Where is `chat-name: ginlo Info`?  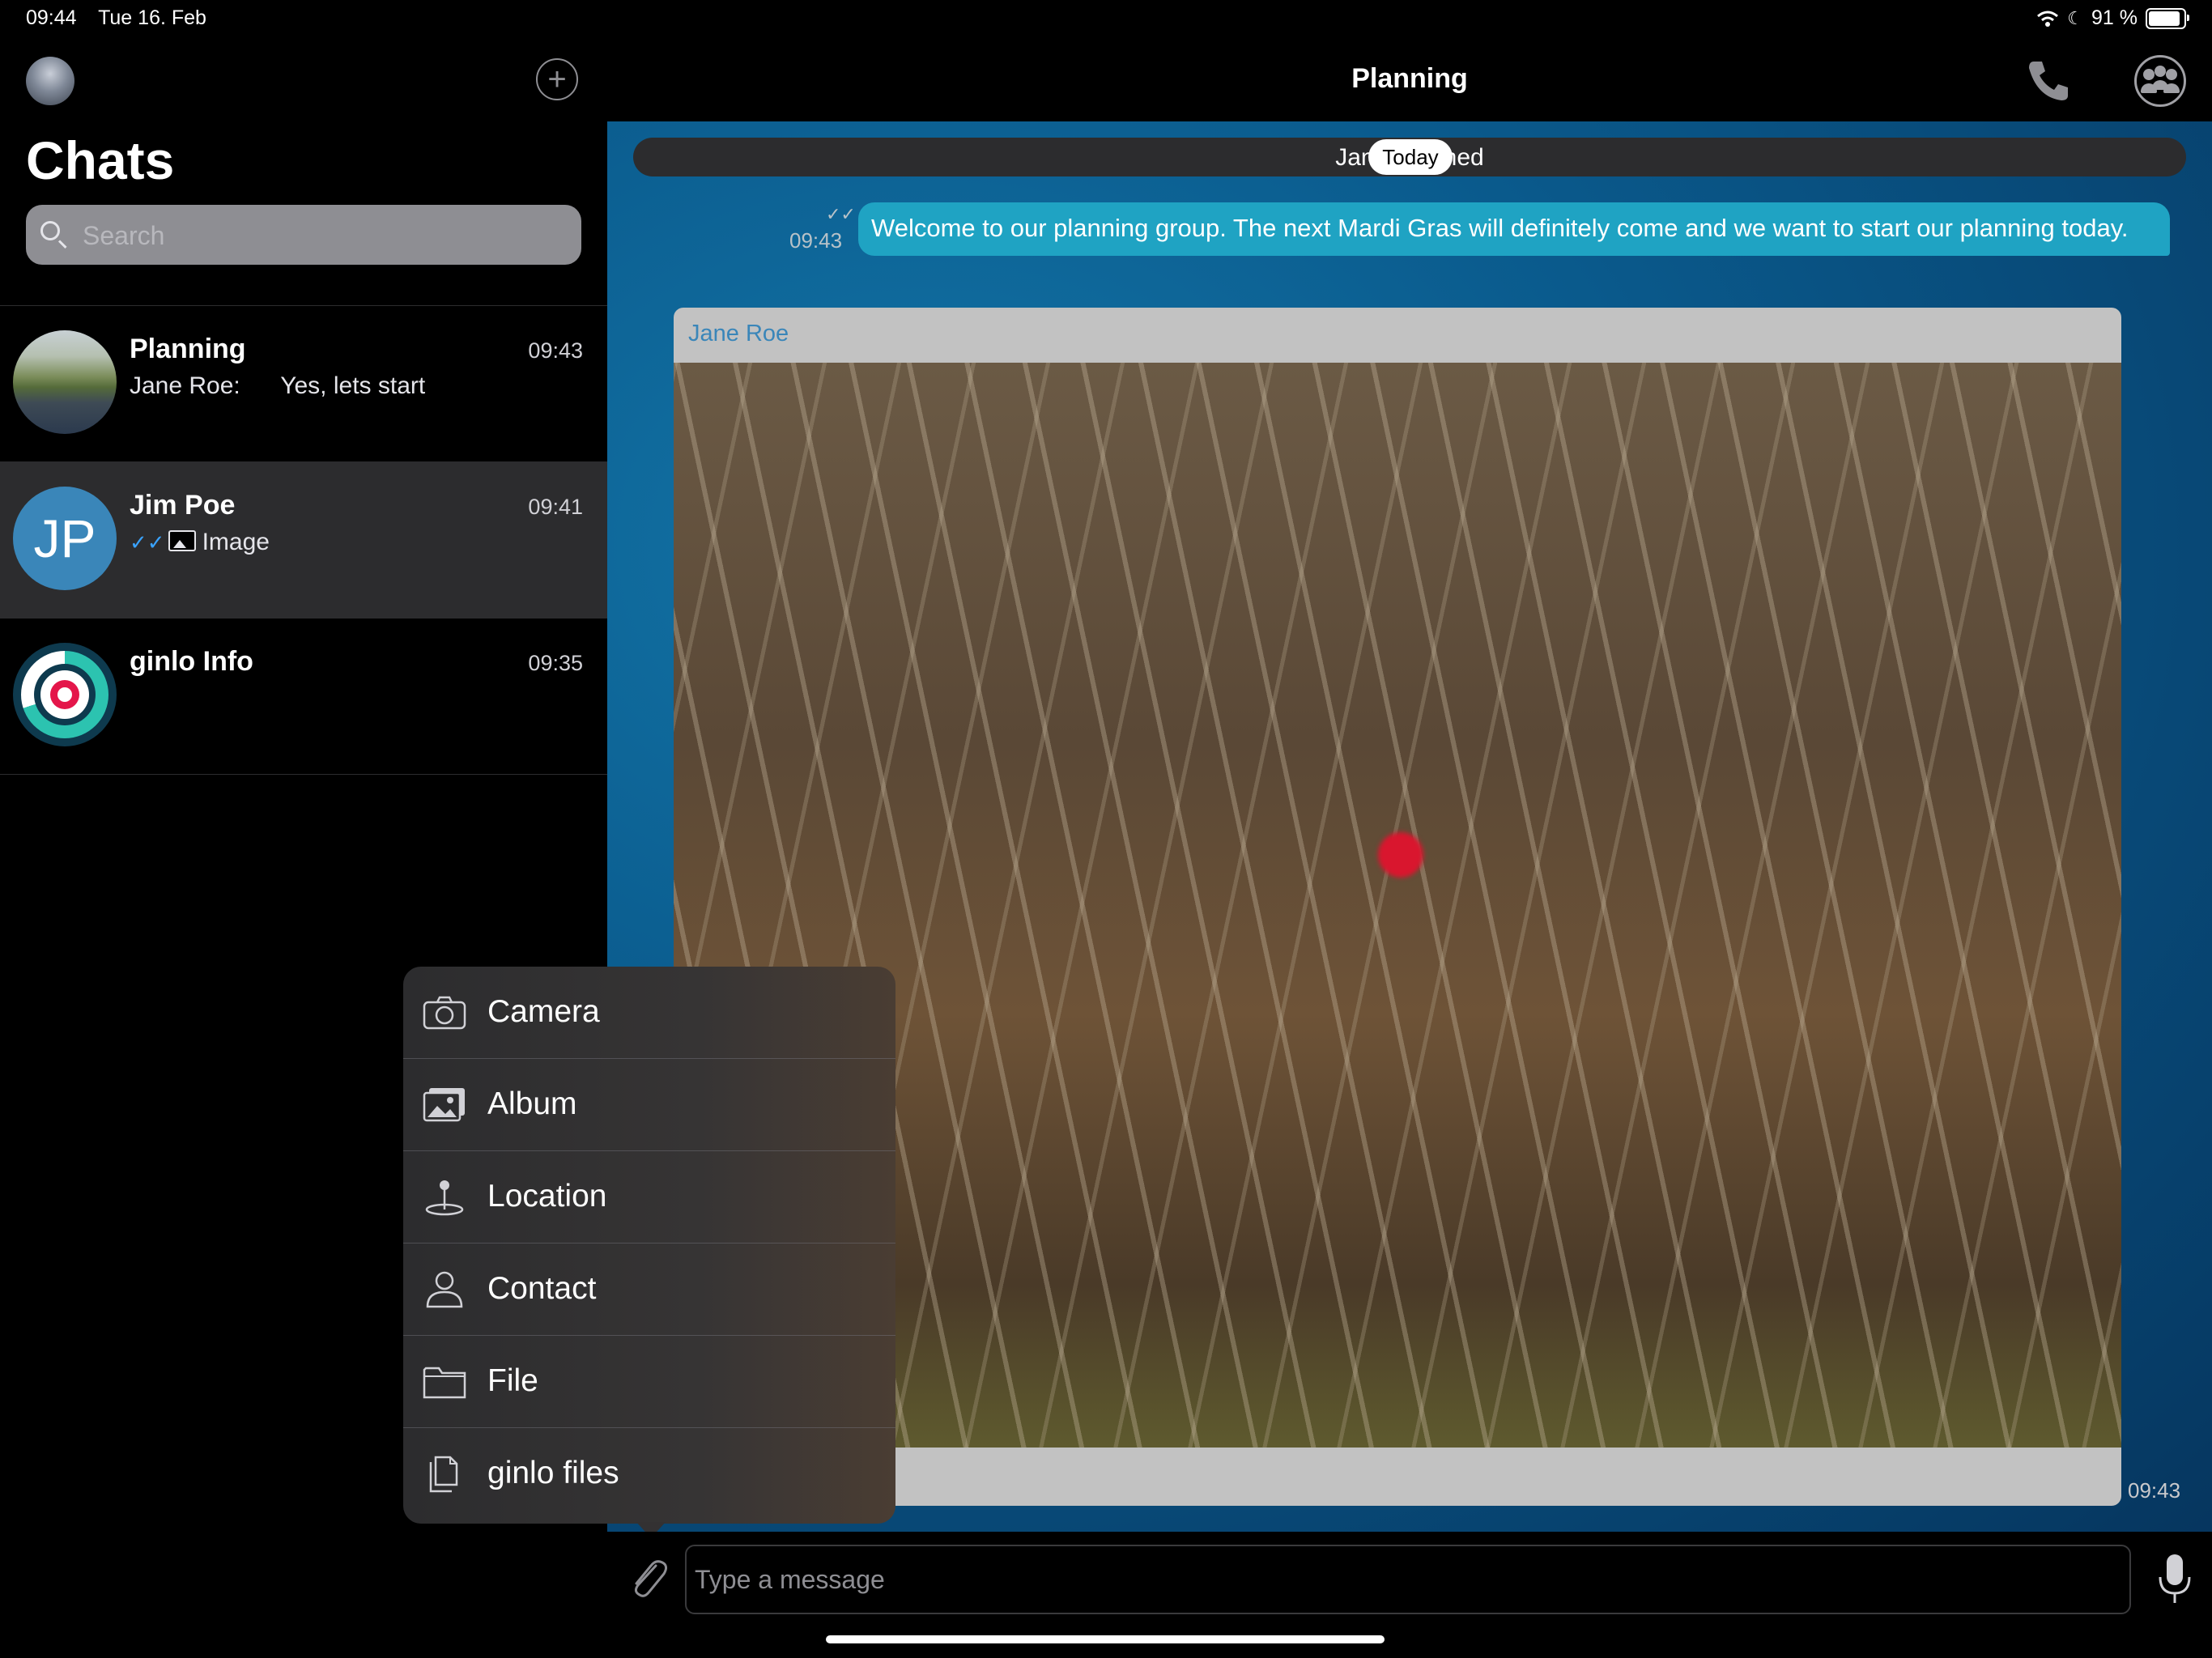
chat-name: ginlo Info is located at coordinates (191, 661).